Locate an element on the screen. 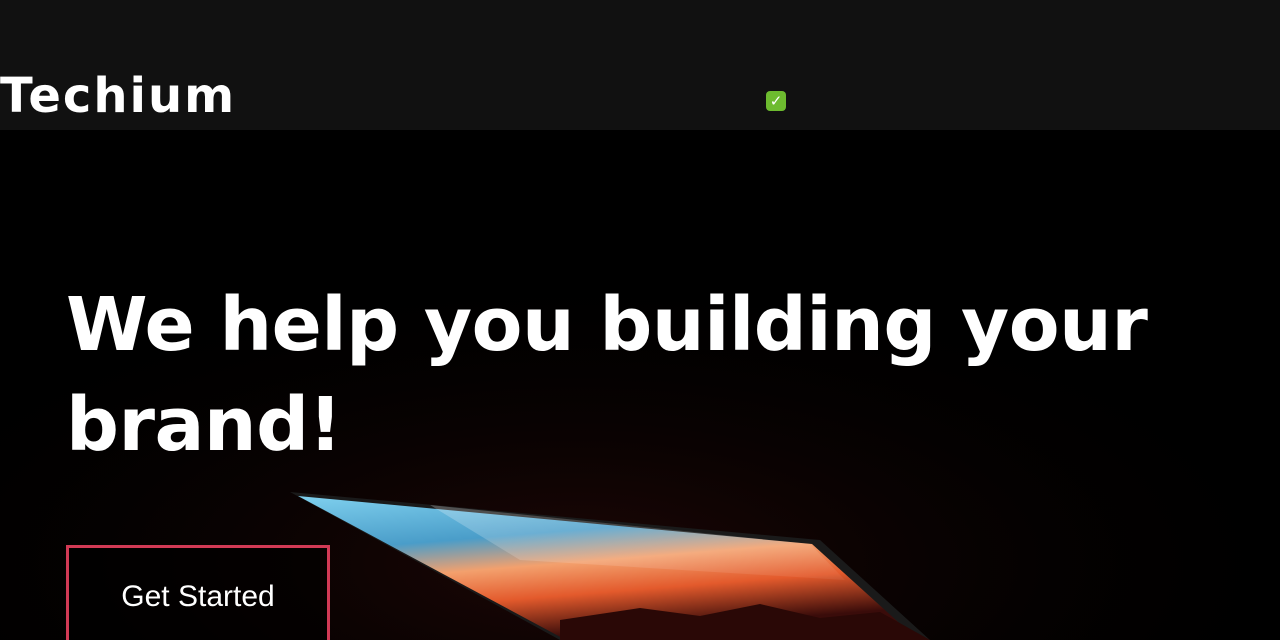  get-started-button: Get Started is located at coordinates (198, 592).